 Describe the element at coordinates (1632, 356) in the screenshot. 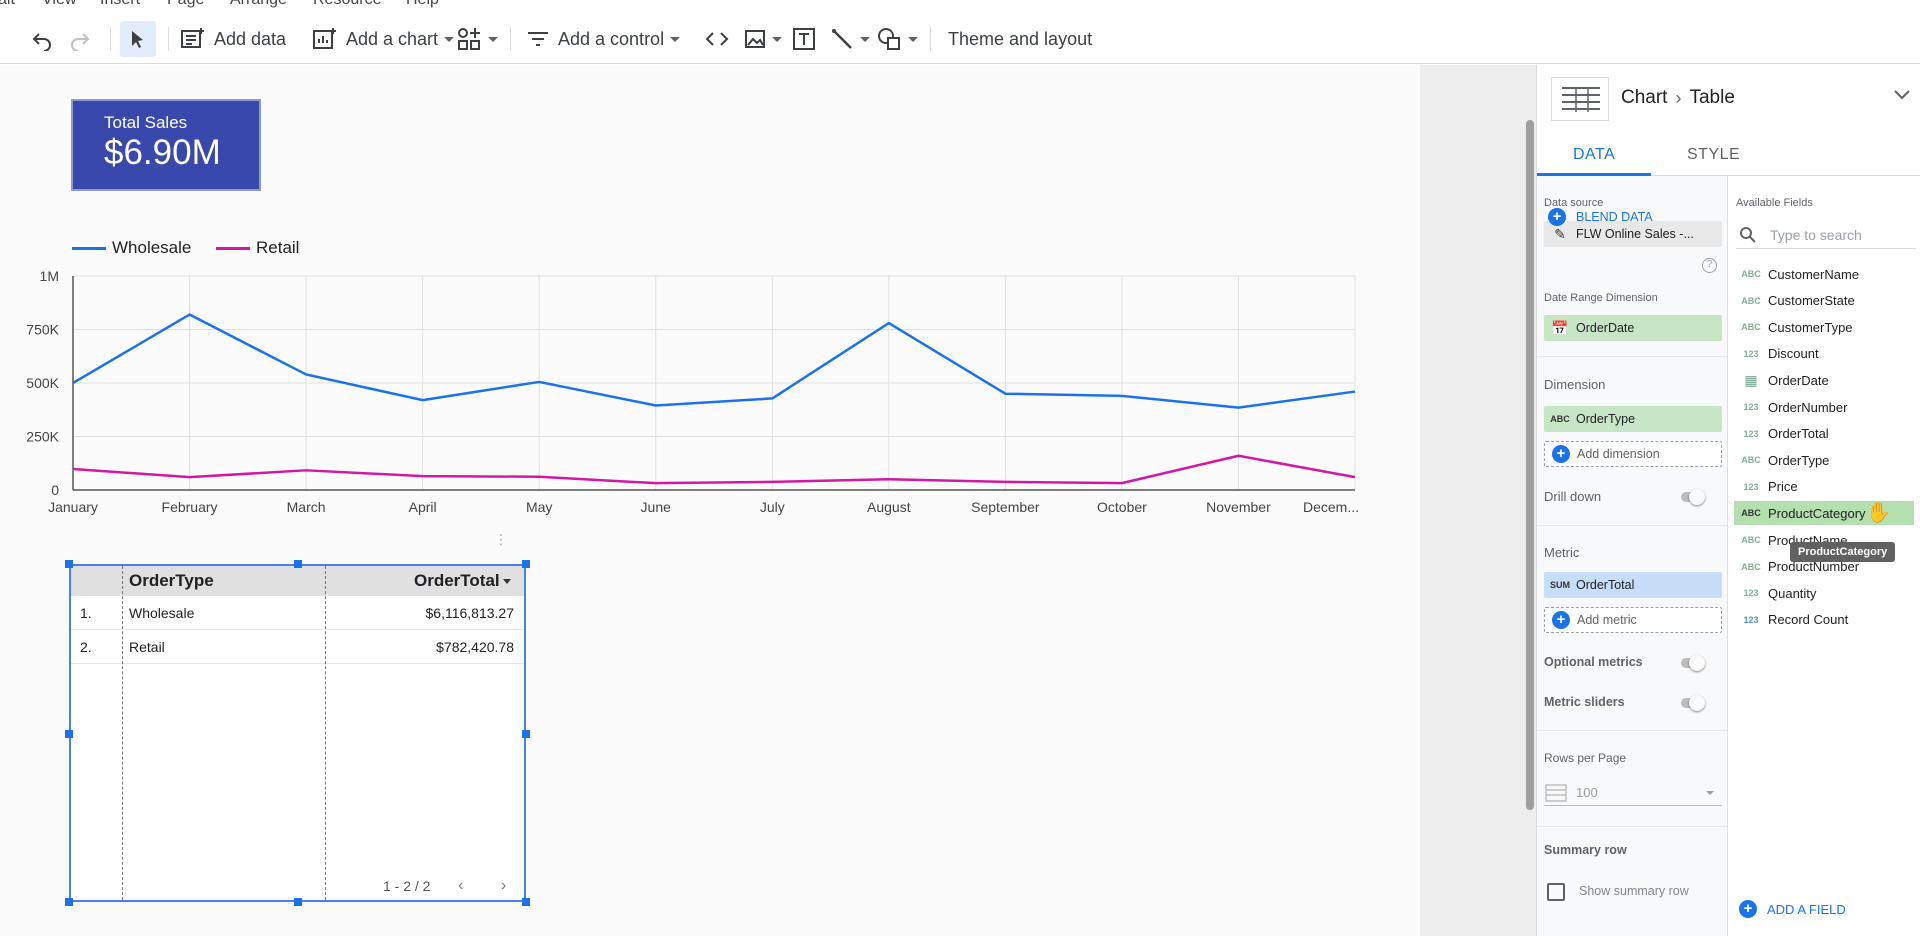

I see `section-divider` at that location.